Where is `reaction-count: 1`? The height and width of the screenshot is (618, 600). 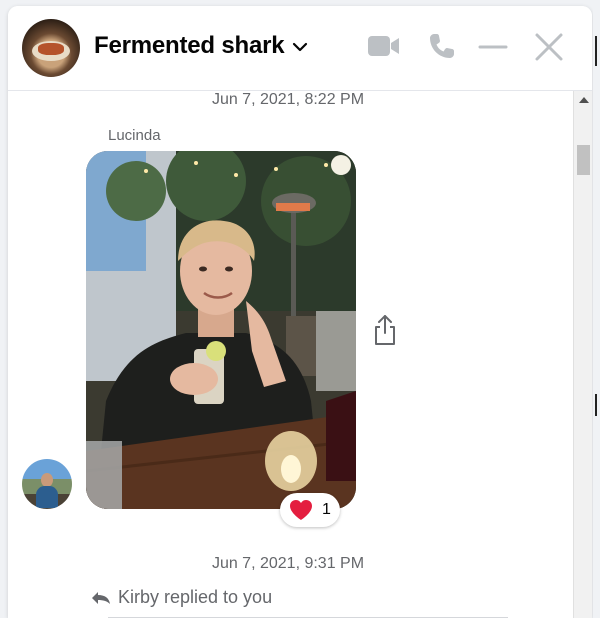 reaction-count: 1 is located at coordinates (326, 509).